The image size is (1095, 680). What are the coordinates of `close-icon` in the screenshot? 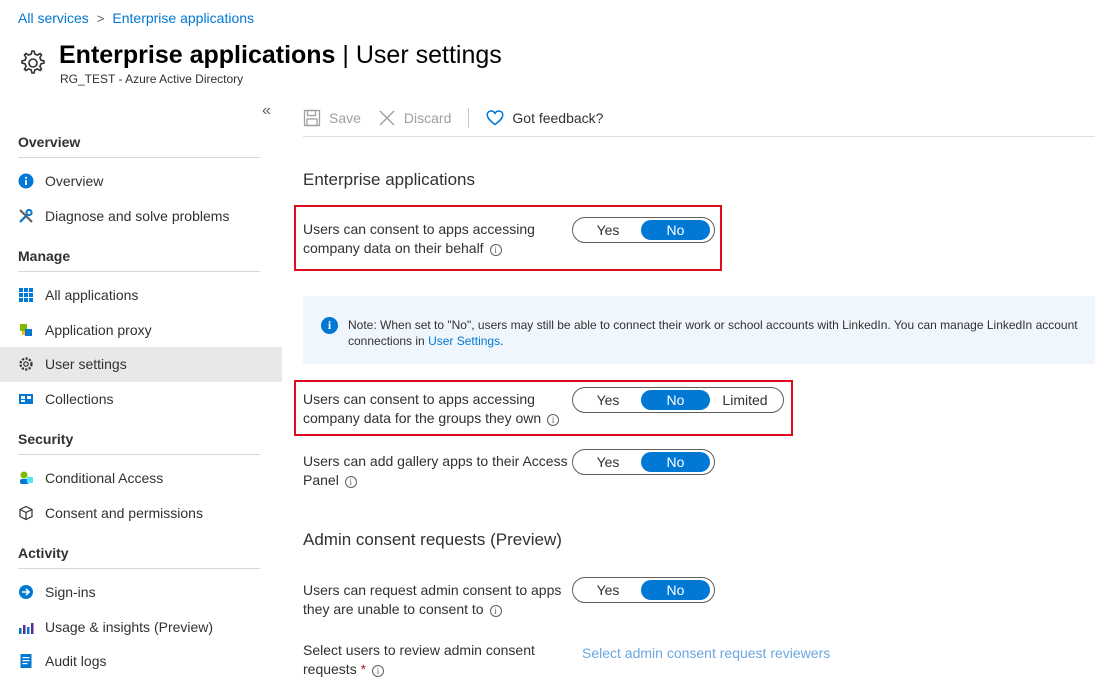 It's located at (387, 118).